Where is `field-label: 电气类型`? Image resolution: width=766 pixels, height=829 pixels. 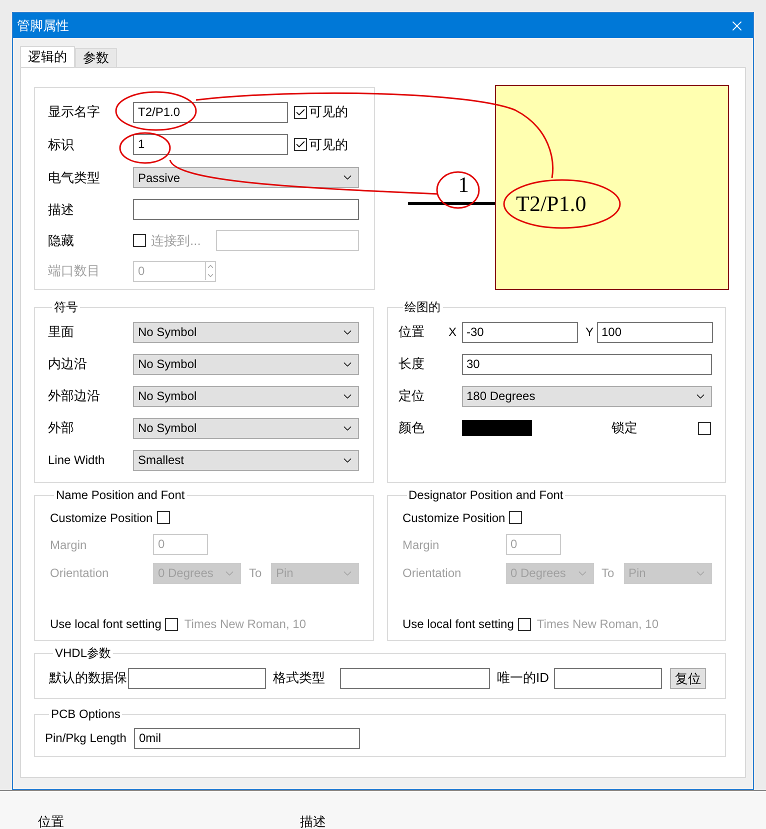
field-label: 电气类型 is located at coordinates (74, 177).